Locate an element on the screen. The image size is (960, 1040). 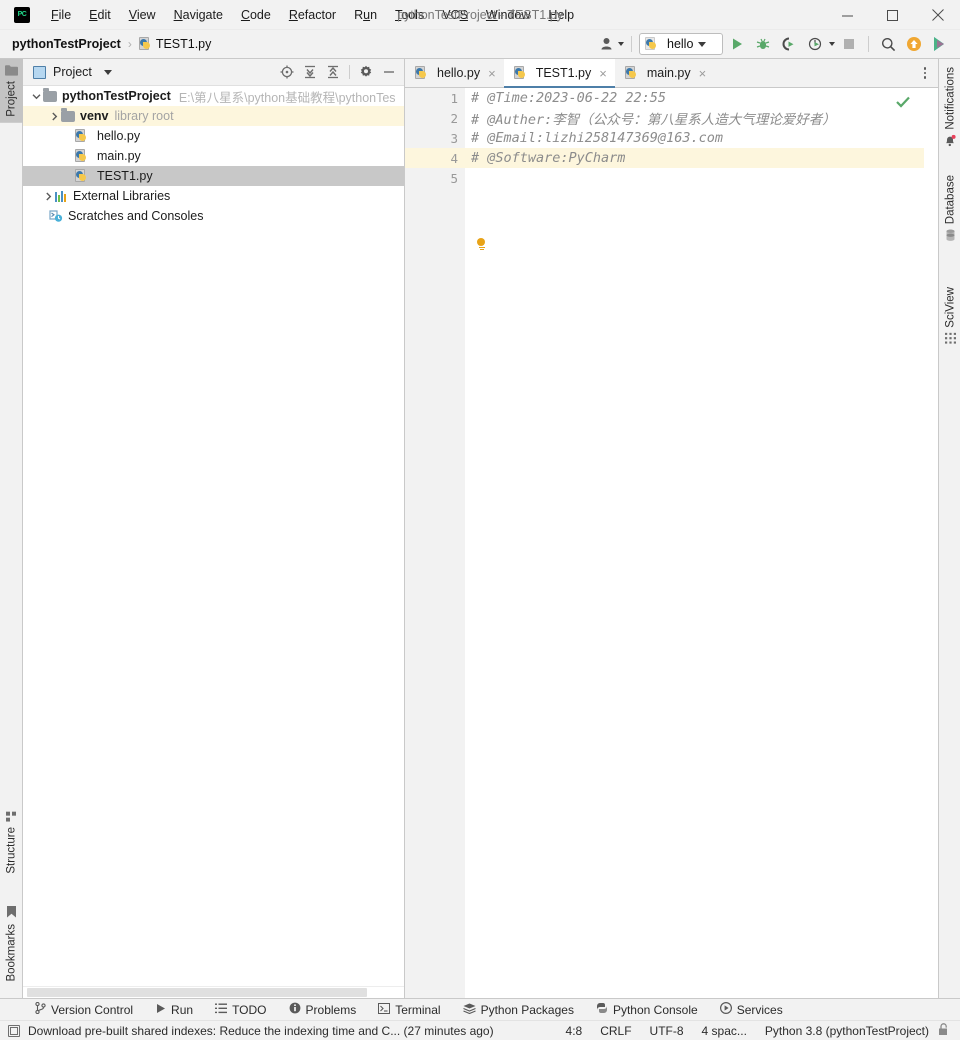
python-file-icon is located at coordinates (421, 73).